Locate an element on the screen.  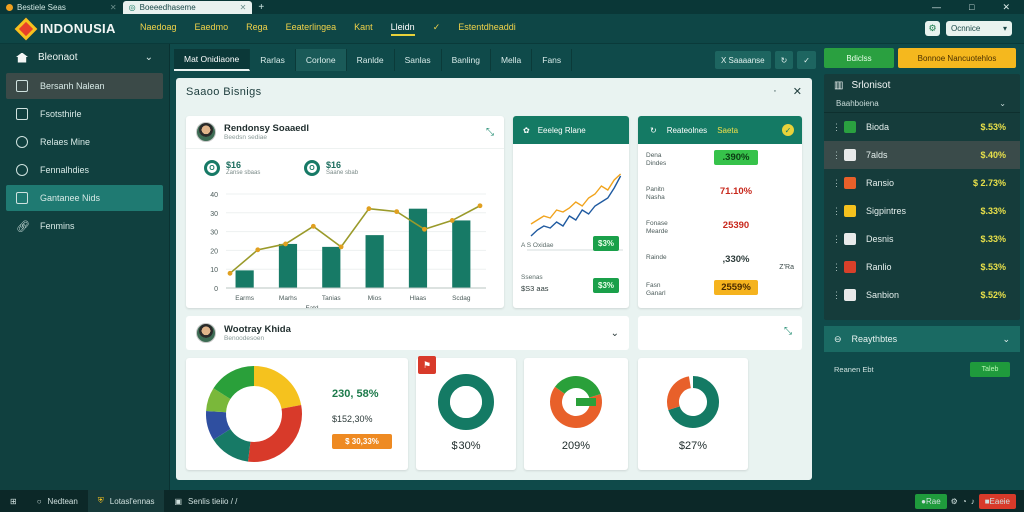
sidebar-item: Fsotsthirle is located at coordinates (84, 114).